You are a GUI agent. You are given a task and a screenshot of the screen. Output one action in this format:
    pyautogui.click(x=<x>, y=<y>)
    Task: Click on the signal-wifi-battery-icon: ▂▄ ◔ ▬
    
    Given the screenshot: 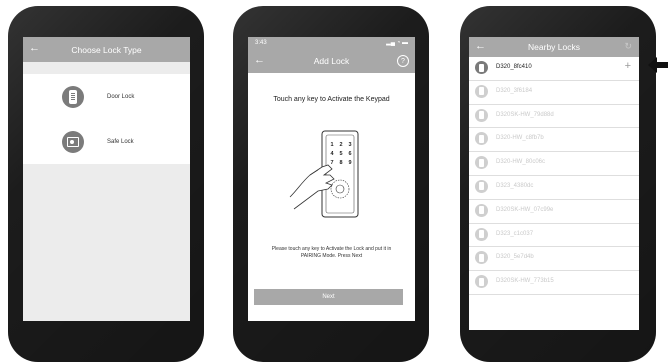 What is the action you would take?
    pyautogui.click(x=397, y=43)
    